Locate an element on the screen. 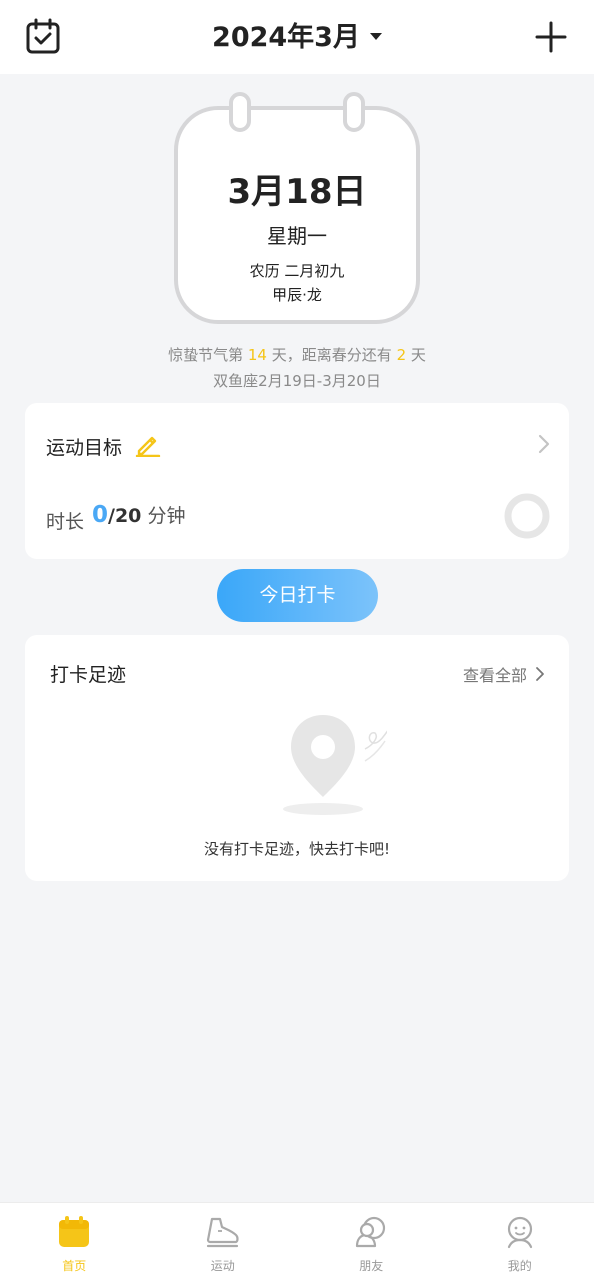 The height and width of the screenshot is (1280, 594). next-term-days: 2 is located at coordinates (401, 355).